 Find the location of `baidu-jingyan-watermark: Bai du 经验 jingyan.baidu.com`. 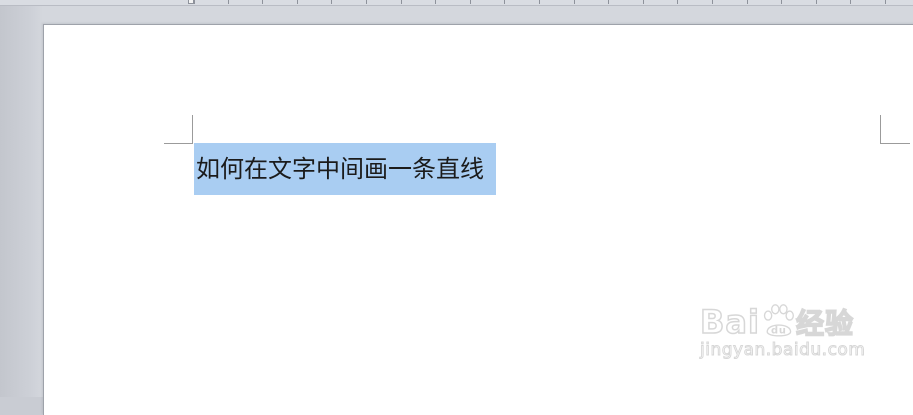

baidu-jingyan-watermark: Bai du 经验 jingyan.baidu.com is located at coordinates (784, 342).